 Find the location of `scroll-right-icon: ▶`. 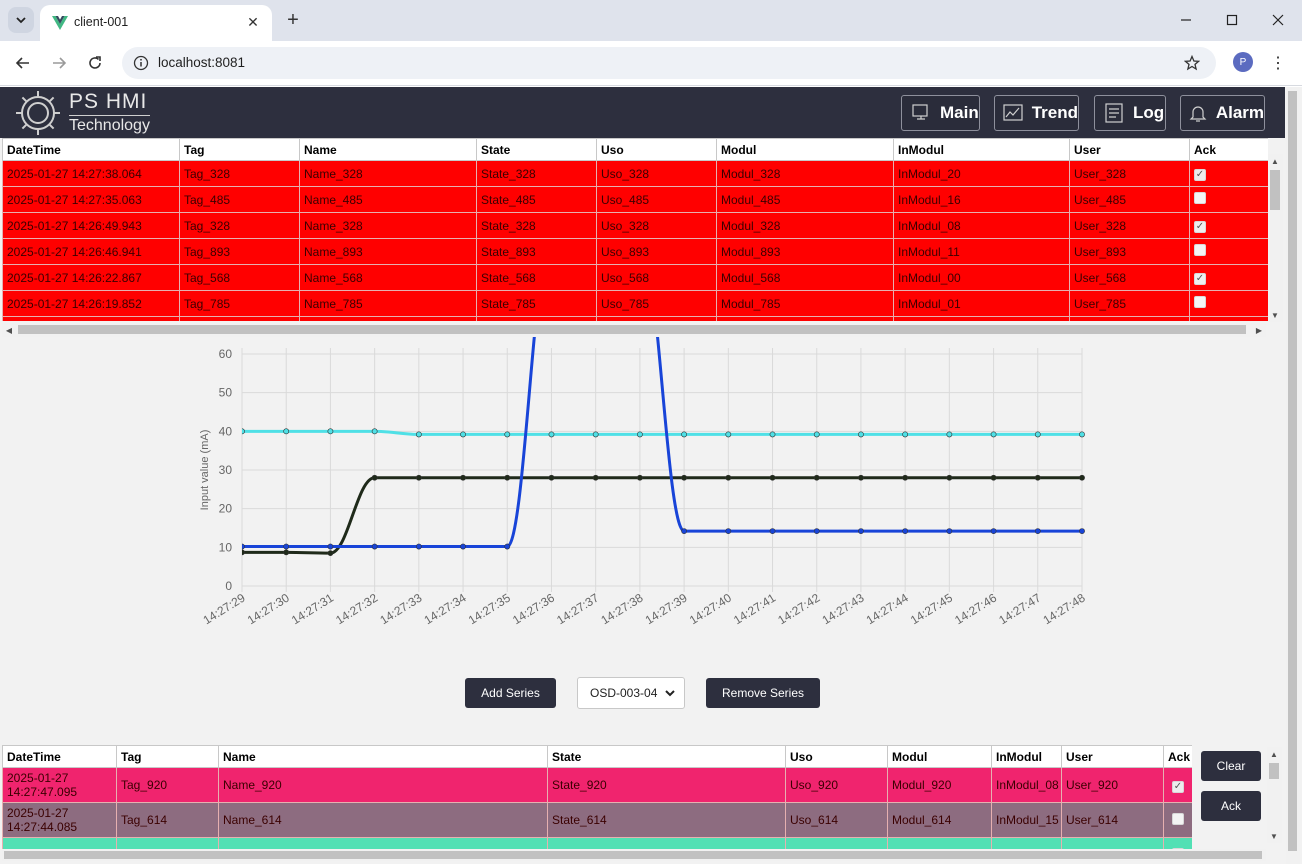

scroll-right-icon: ▶ is located at coordinates (1259, 330).